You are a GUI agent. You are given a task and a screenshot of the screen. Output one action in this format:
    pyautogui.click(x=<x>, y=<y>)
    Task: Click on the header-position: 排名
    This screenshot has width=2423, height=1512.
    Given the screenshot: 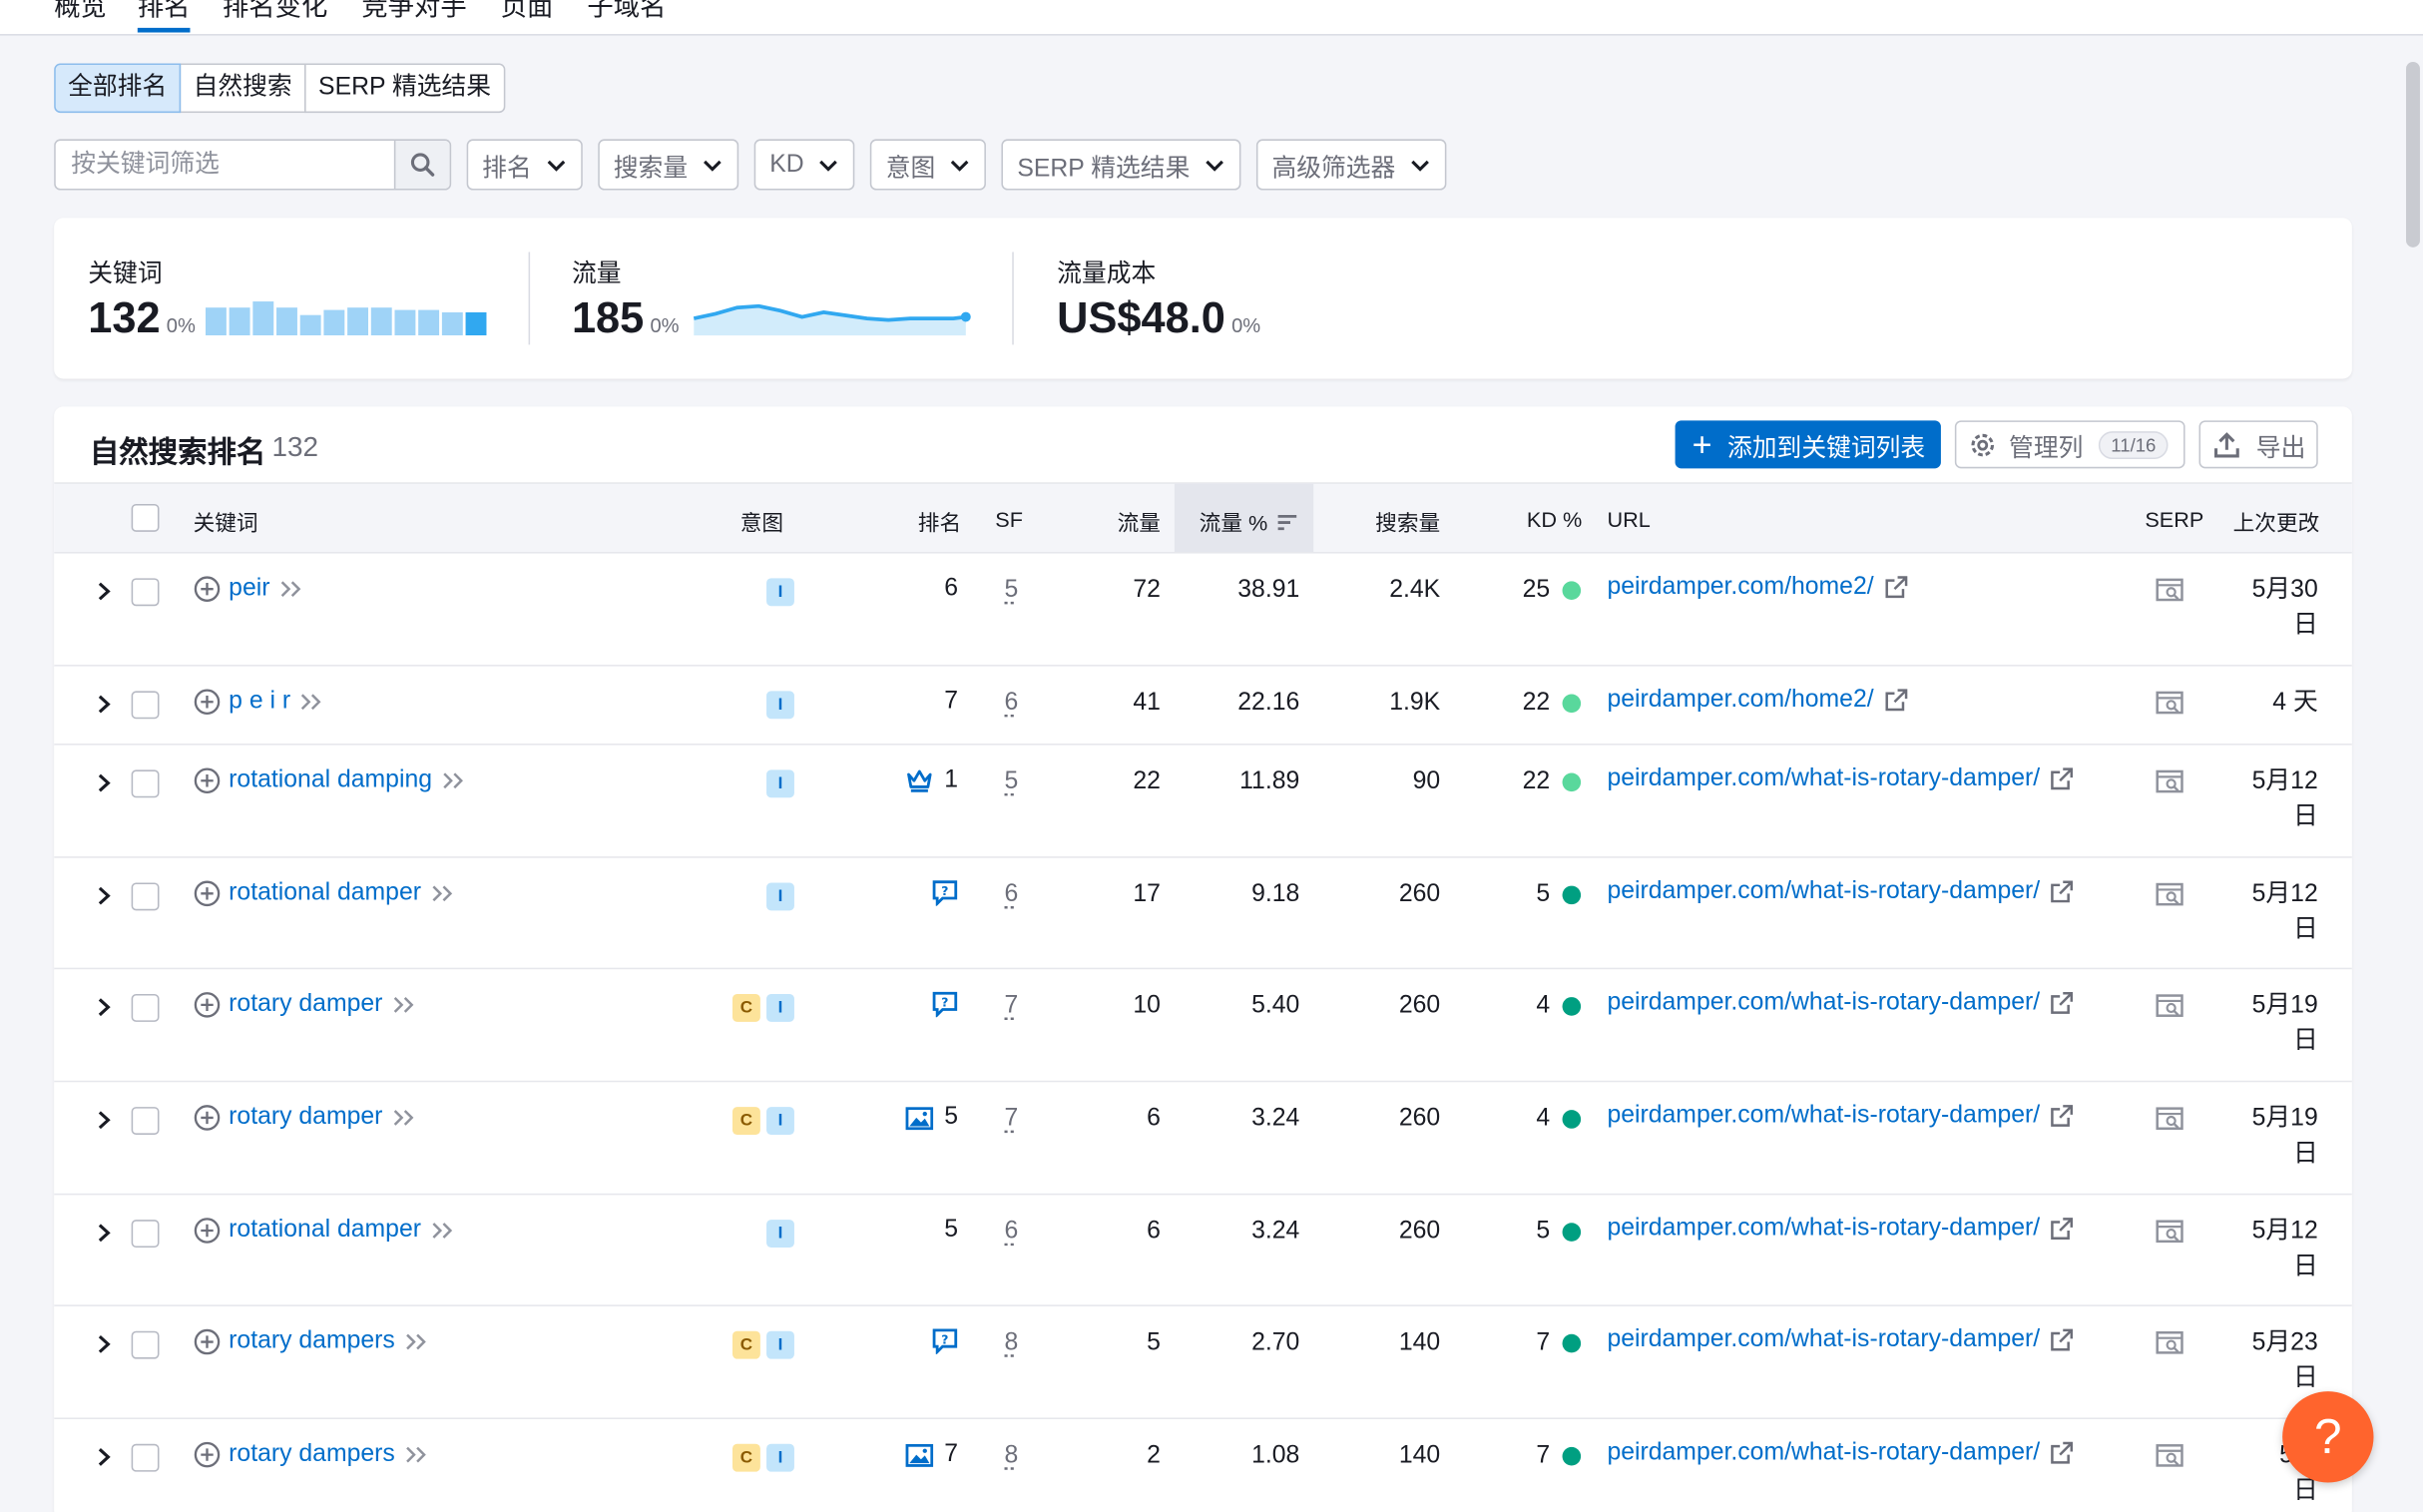 What is the action you would take?
    pyautogui.click(x=940, y=522)
    